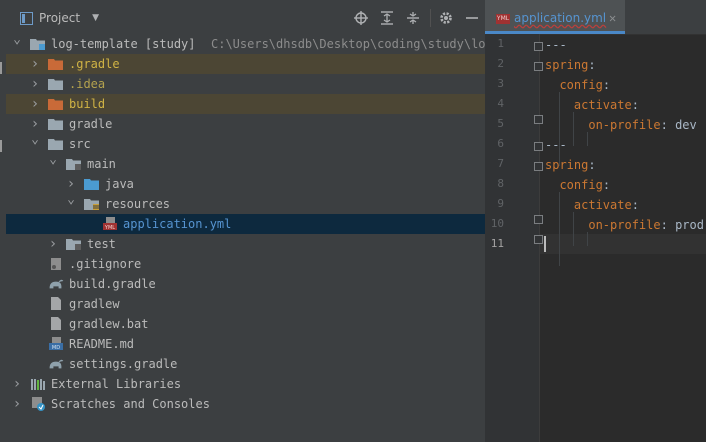 This screenshot has width=706, height=442. What do you see at coordinates (555, 17) in the screenshot?
I see `tab-application-yml: YML application.yml ✕` at bounding box center [555, 17].